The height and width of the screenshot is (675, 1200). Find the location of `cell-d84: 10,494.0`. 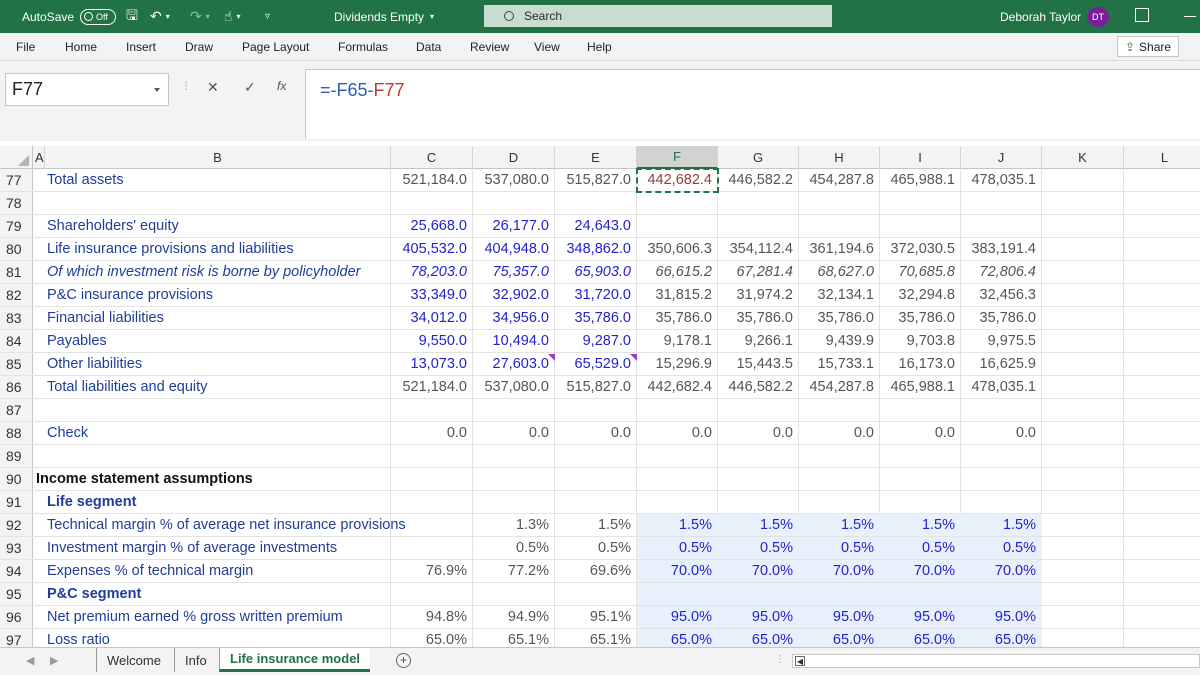

cell-d84: 10,494.0 is located at coordinates (511, 341).